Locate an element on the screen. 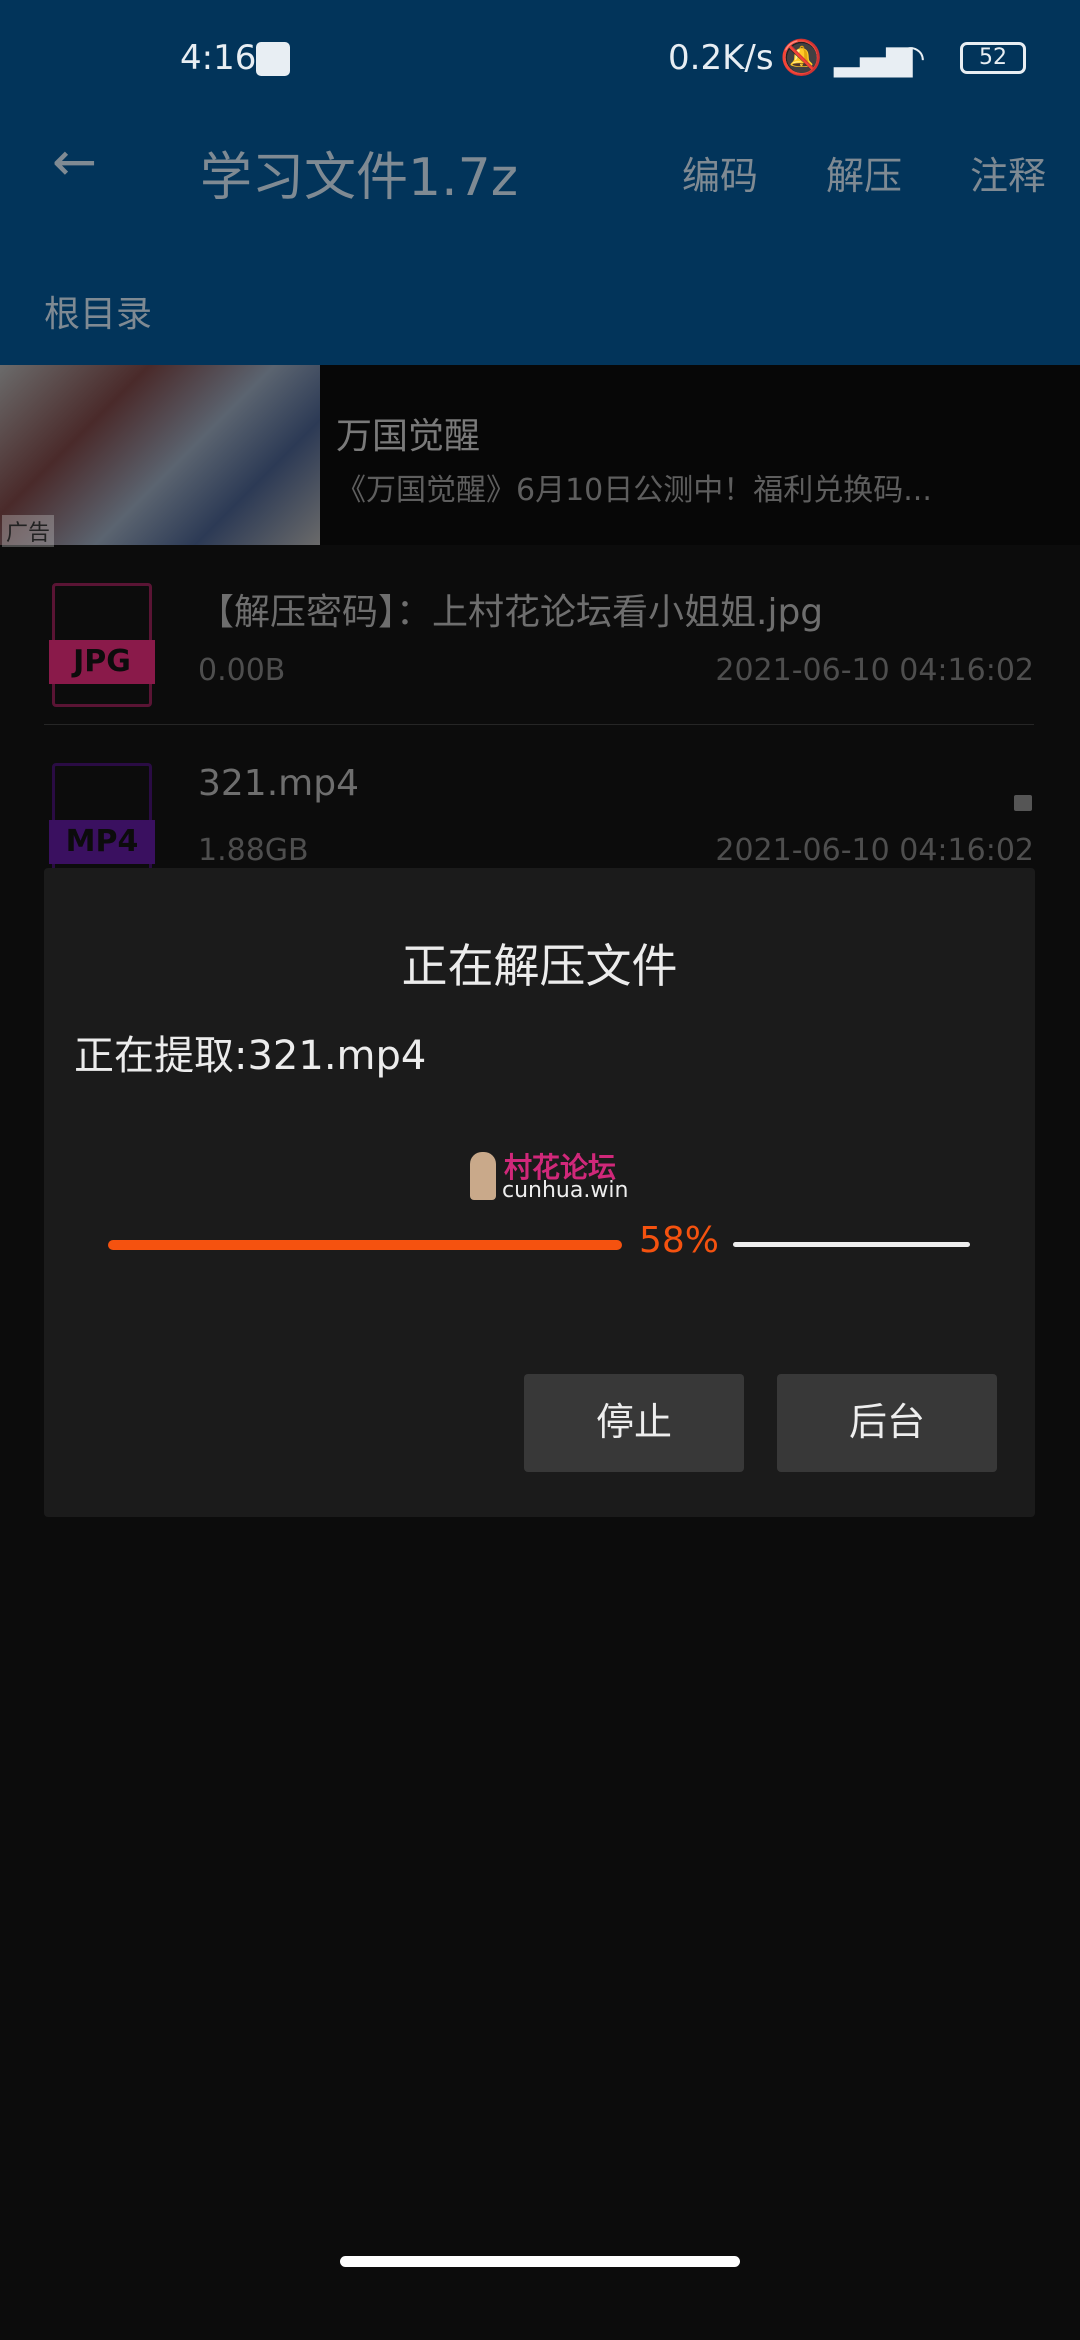 This screenshot has width=1080, height=2340. progress-bar-track is located at coordinates (851, 1244).